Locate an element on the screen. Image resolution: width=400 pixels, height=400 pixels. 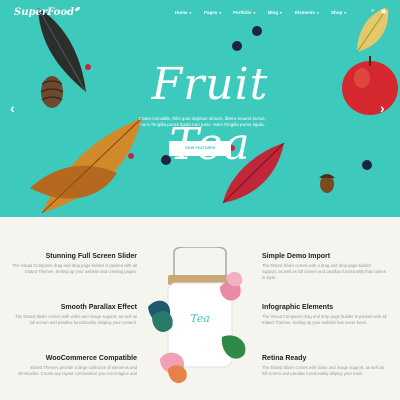
feature-title: Retina Ready is located at coordinates (284, 358).